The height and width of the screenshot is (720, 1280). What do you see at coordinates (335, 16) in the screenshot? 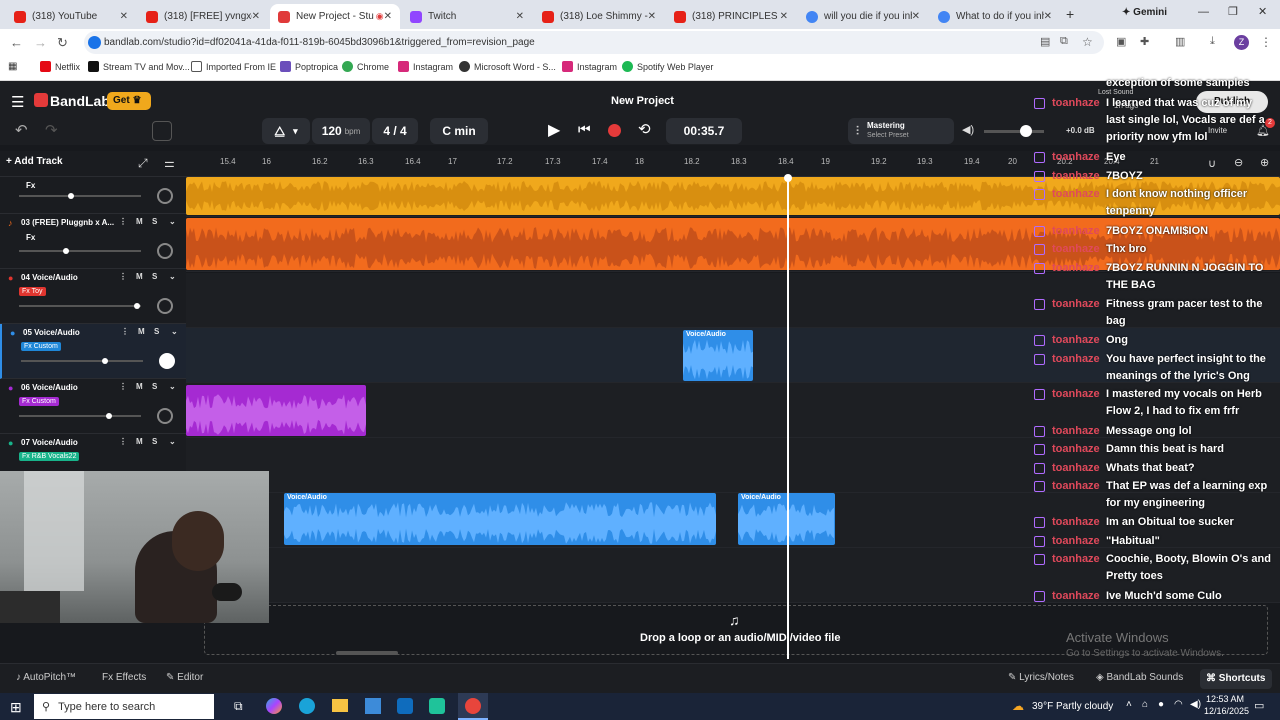
I see `browser-tab-active: New Project - Studio ◉ ✕` at bounding box center [335, 16].